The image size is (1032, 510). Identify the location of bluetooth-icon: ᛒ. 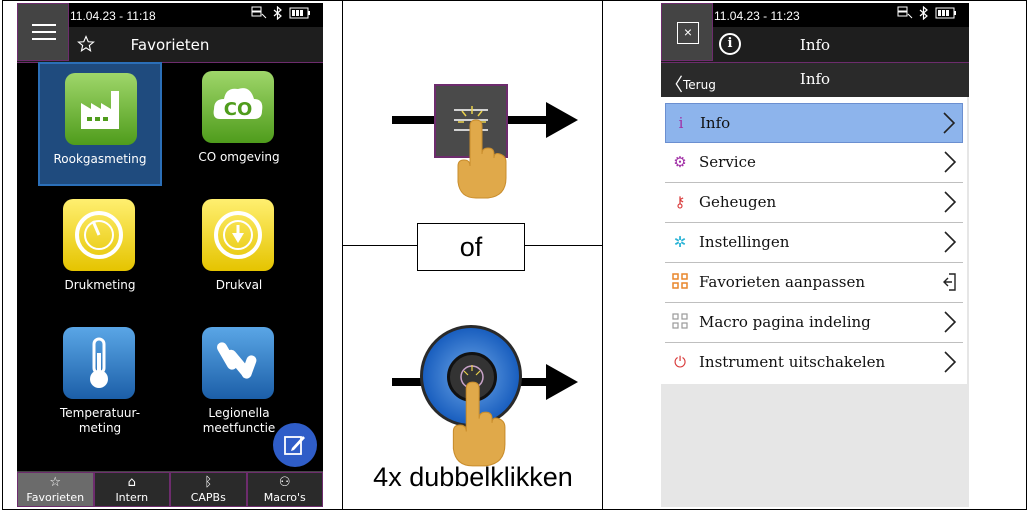
(208, 482).